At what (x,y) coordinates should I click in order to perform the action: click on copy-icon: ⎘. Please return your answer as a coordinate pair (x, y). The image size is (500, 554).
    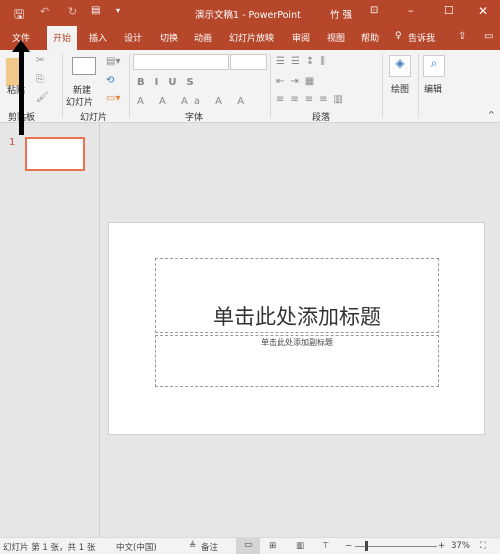
    Looking at the image, I should click on (40, 79).